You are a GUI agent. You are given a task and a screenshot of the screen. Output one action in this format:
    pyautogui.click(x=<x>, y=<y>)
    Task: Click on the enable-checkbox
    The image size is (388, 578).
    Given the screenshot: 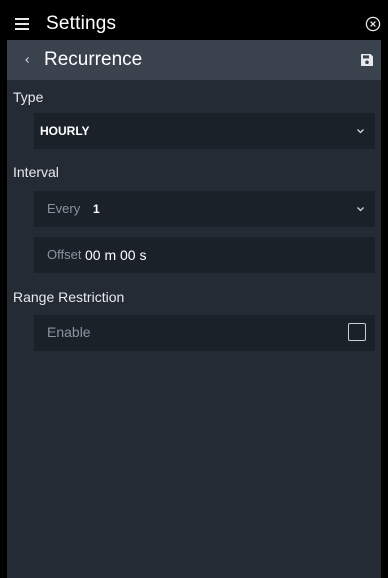 What is the action you would take?
    pyautogui.click(x=357, y=332)
    